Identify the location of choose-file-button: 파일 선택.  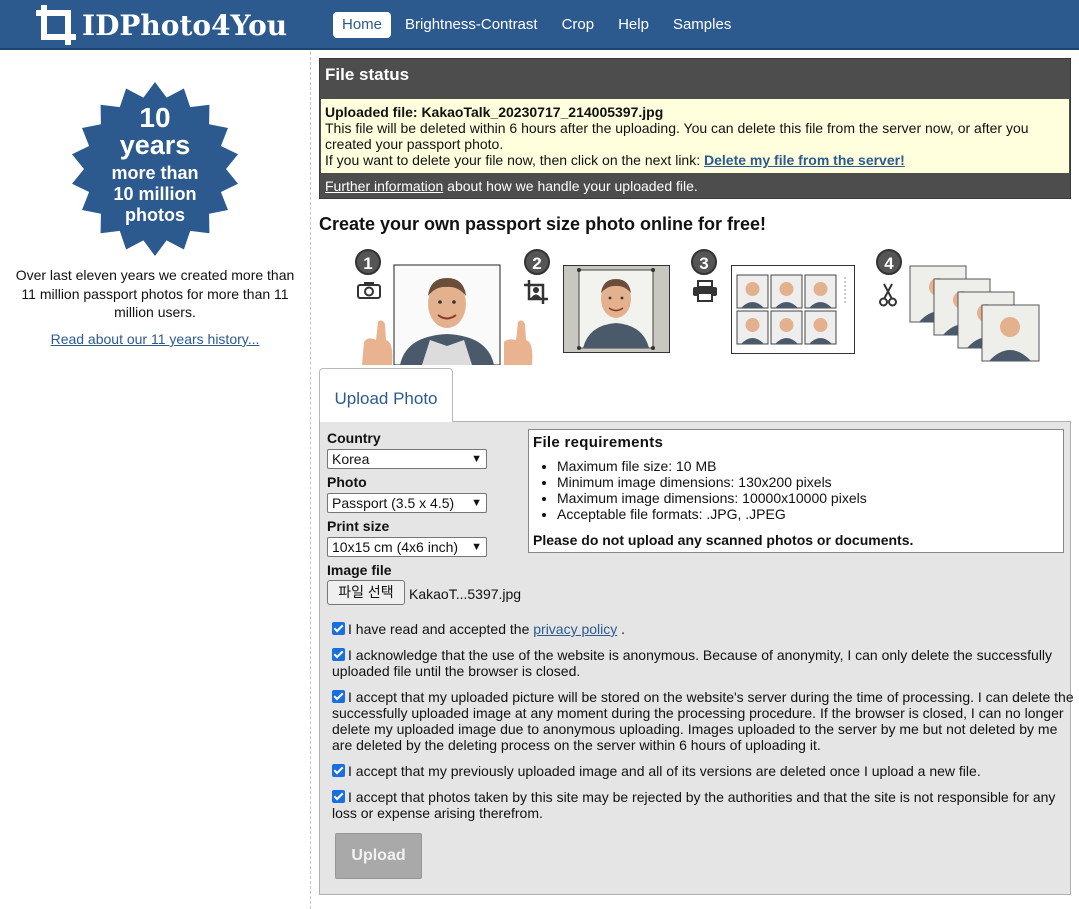
(366, 592).